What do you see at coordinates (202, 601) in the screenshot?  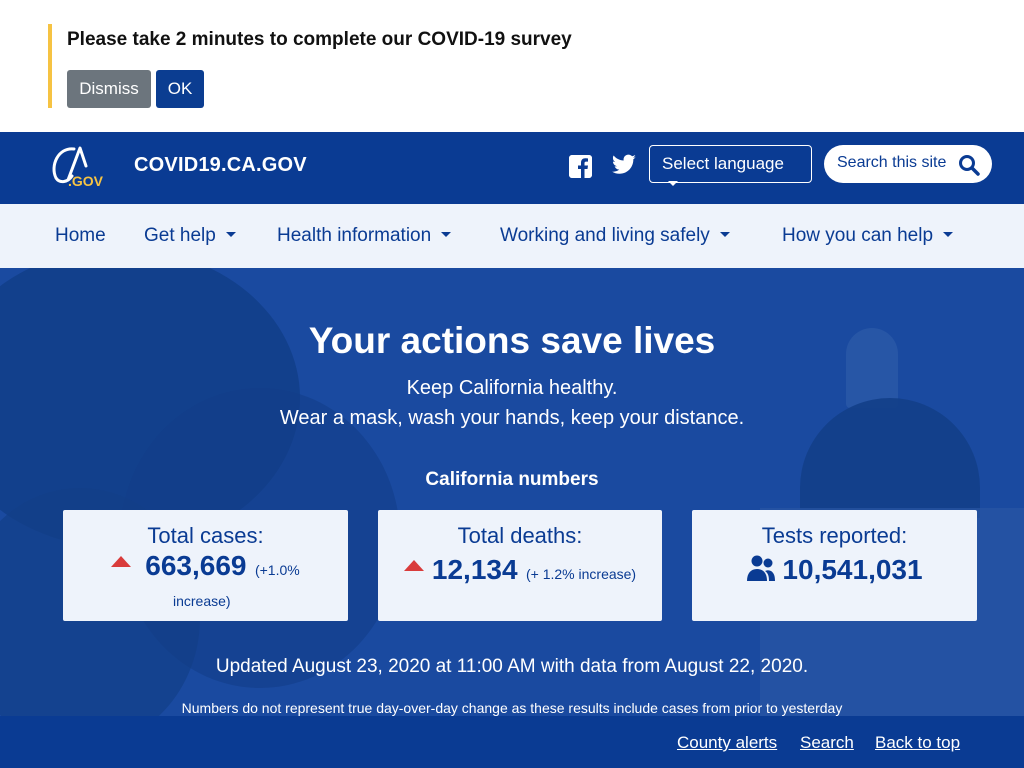 I see `card-note: increase)` at bounding box center [202, 601].